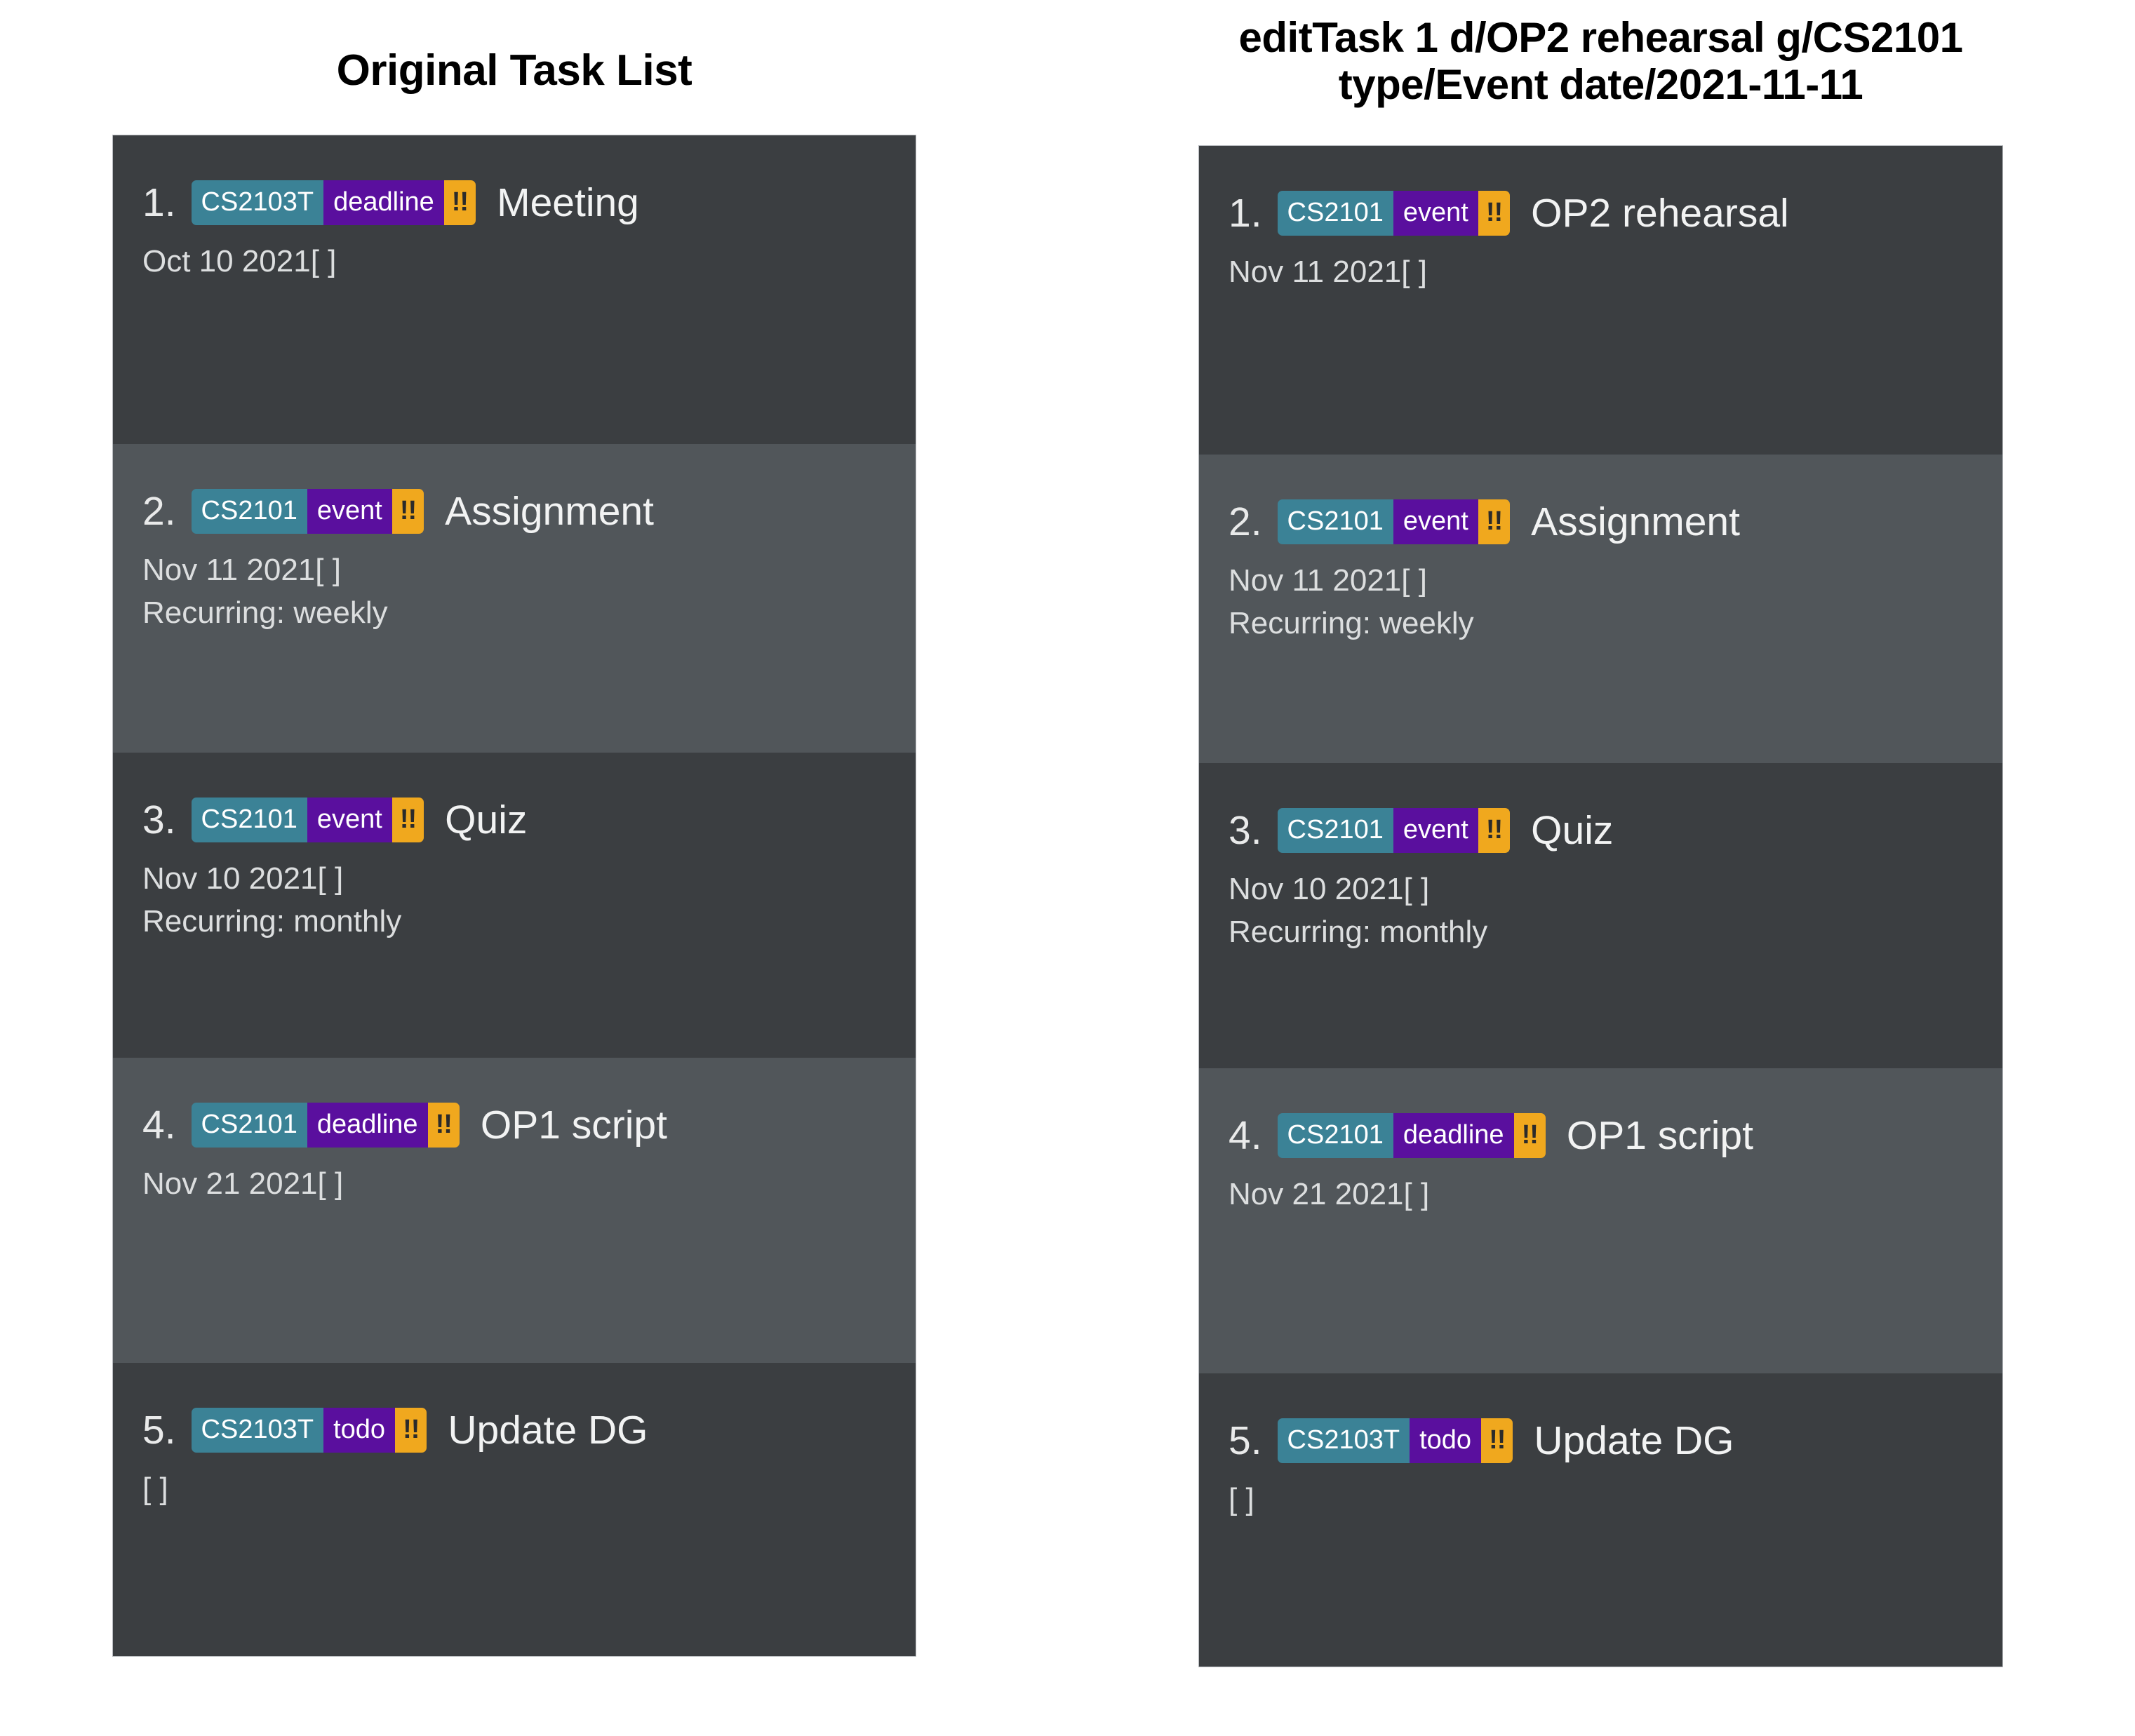  I want to click on task-recurring: Recurring: monthly, so click(272, 921).